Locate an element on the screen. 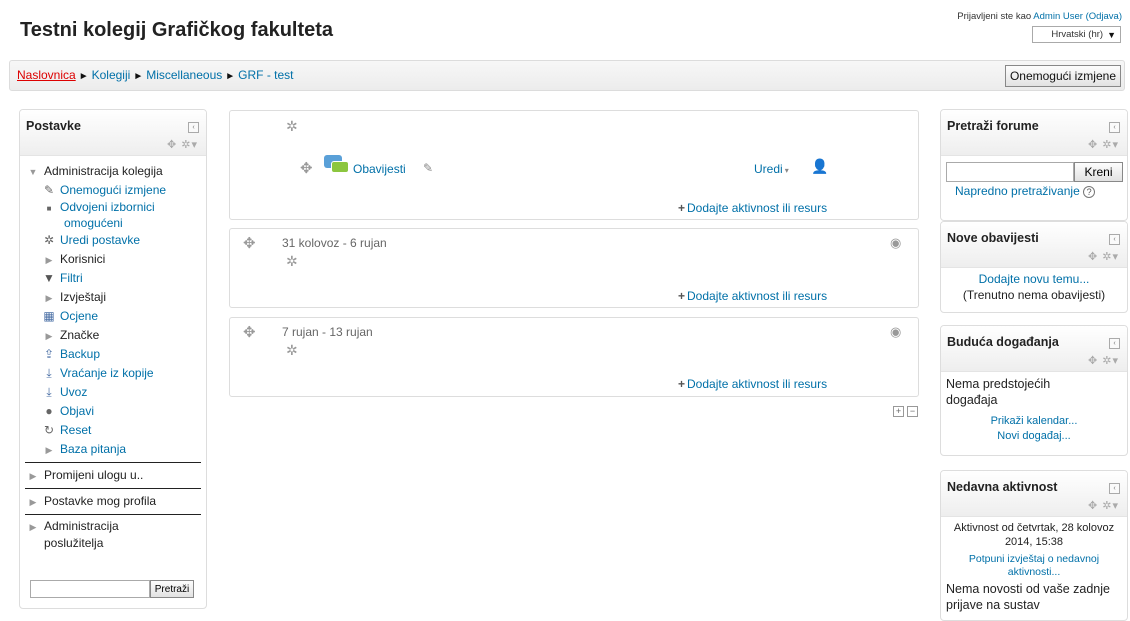 Image resolution: width=1130 pixels, height=621 pixels. site-title: Testni kolegij Grafičkog fakulteta is located at coordinates (177, 30).